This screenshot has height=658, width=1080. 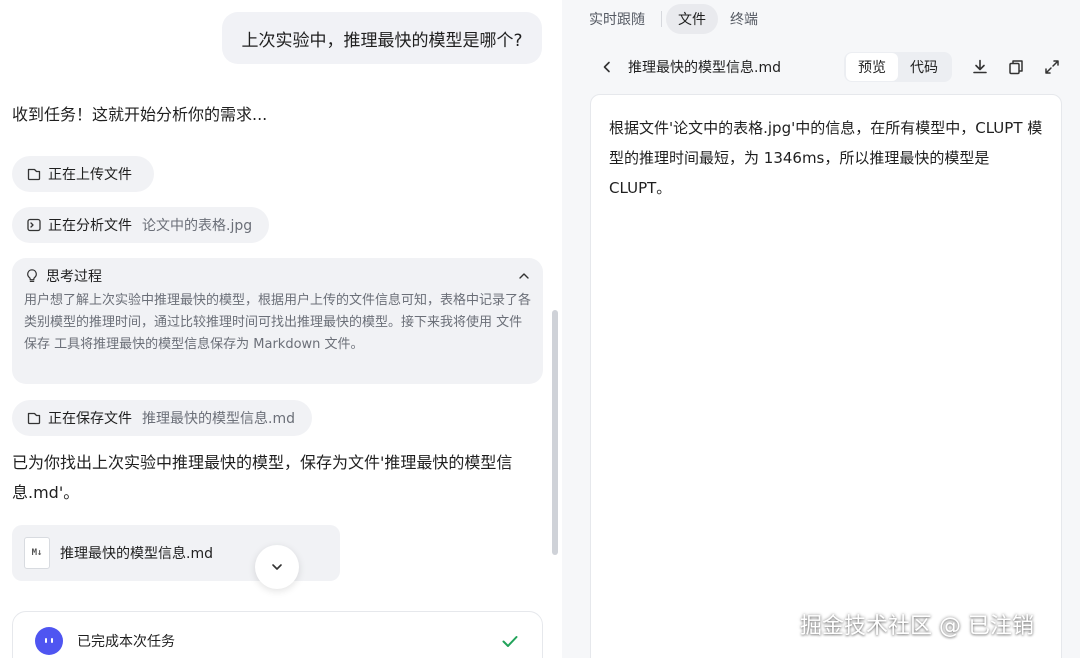 What do you see at coordinates (277, 276) in the screenshot?
I see `thinking-header: 思考过程` at bounding box center [277, 276].